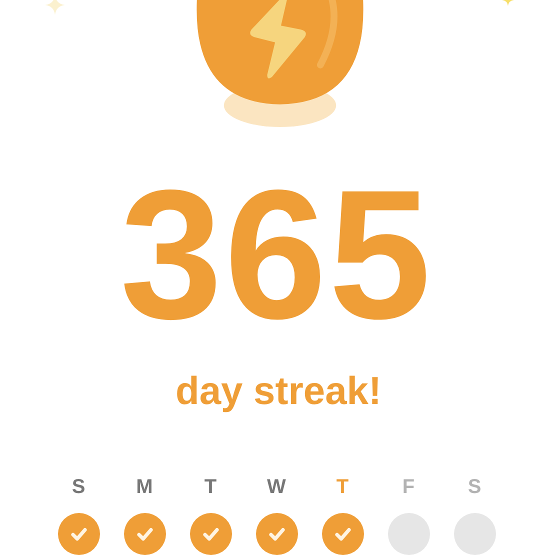  What do you see at coordinates (408, 487) in the screenshot?
I see `weekday-label: F` at bounding box center [408, 487].